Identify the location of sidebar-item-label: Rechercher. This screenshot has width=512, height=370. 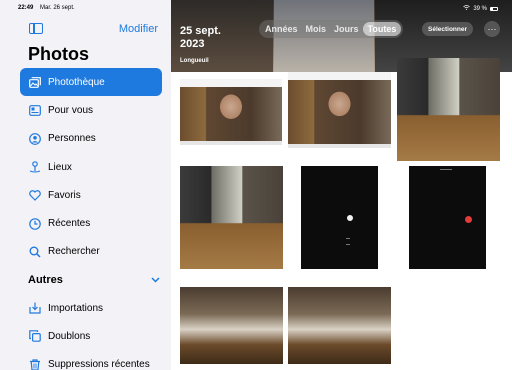
(74, 252).